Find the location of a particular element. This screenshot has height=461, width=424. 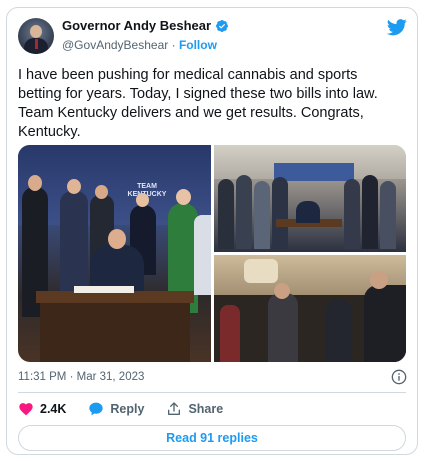

twitter-bird-icon is located at coordinates (397, 27).